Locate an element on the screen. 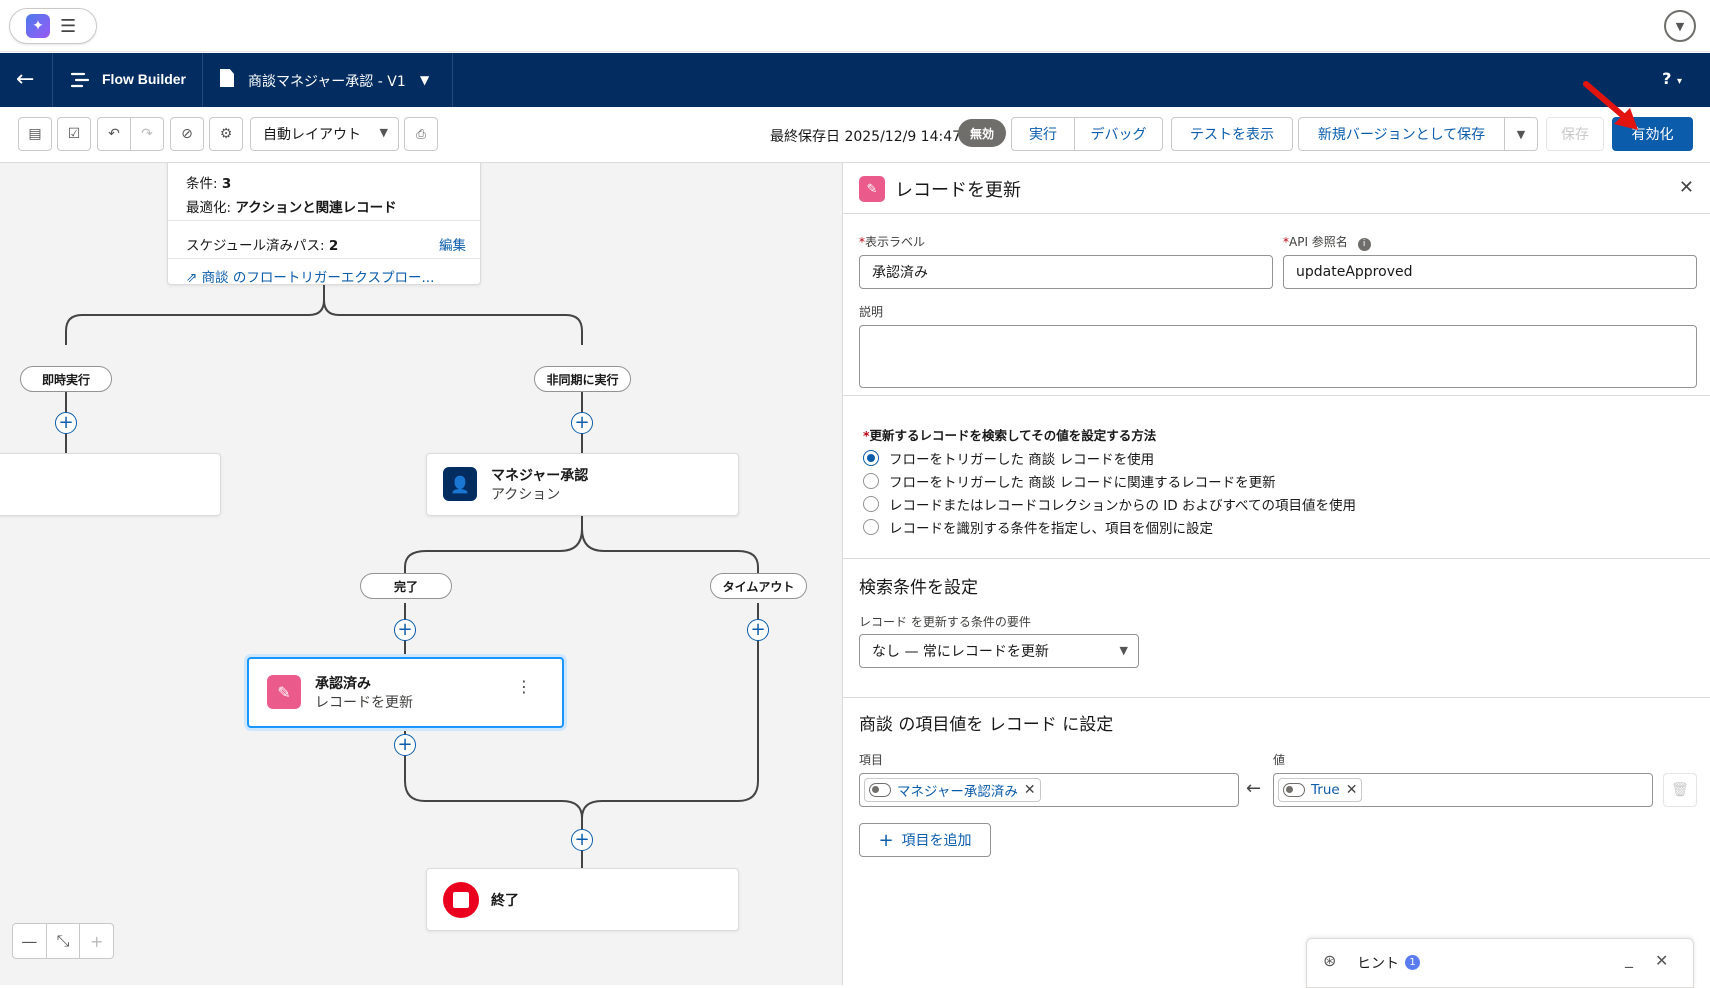 The height and width of the screenshot is (988, 1710). arrow-left-icon: ← is located at coordinates (1254, 788).